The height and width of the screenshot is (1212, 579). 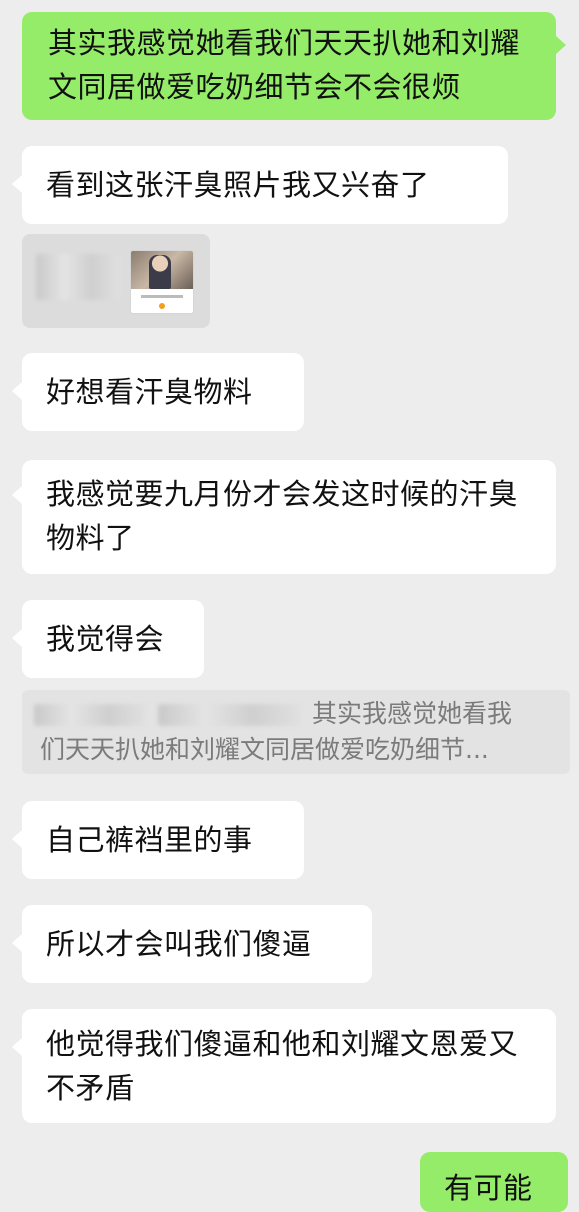 I want to click on message-text: 好想看汗臭物料, so click(x=149, y=392).